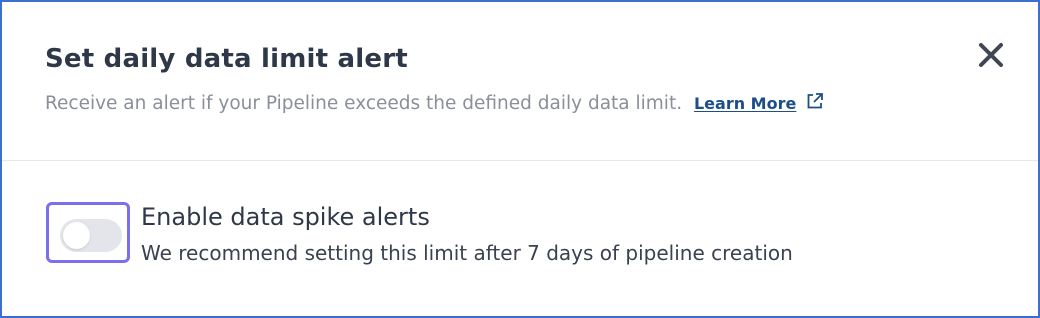 This screenshot has width=1040, height=318. I want to click on data-spike-alerts-toggle, so click(88, 232).